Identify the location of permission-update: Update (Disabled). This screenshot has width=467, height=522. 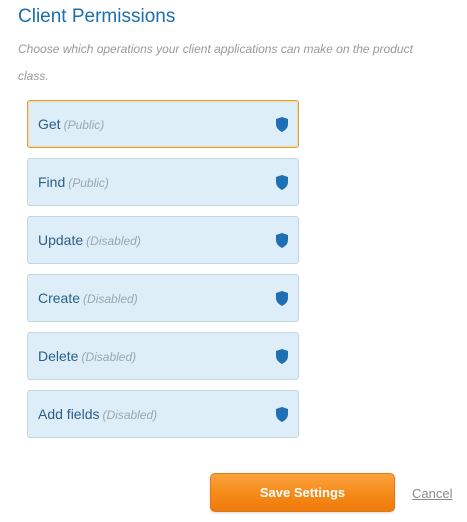
(163, 240).